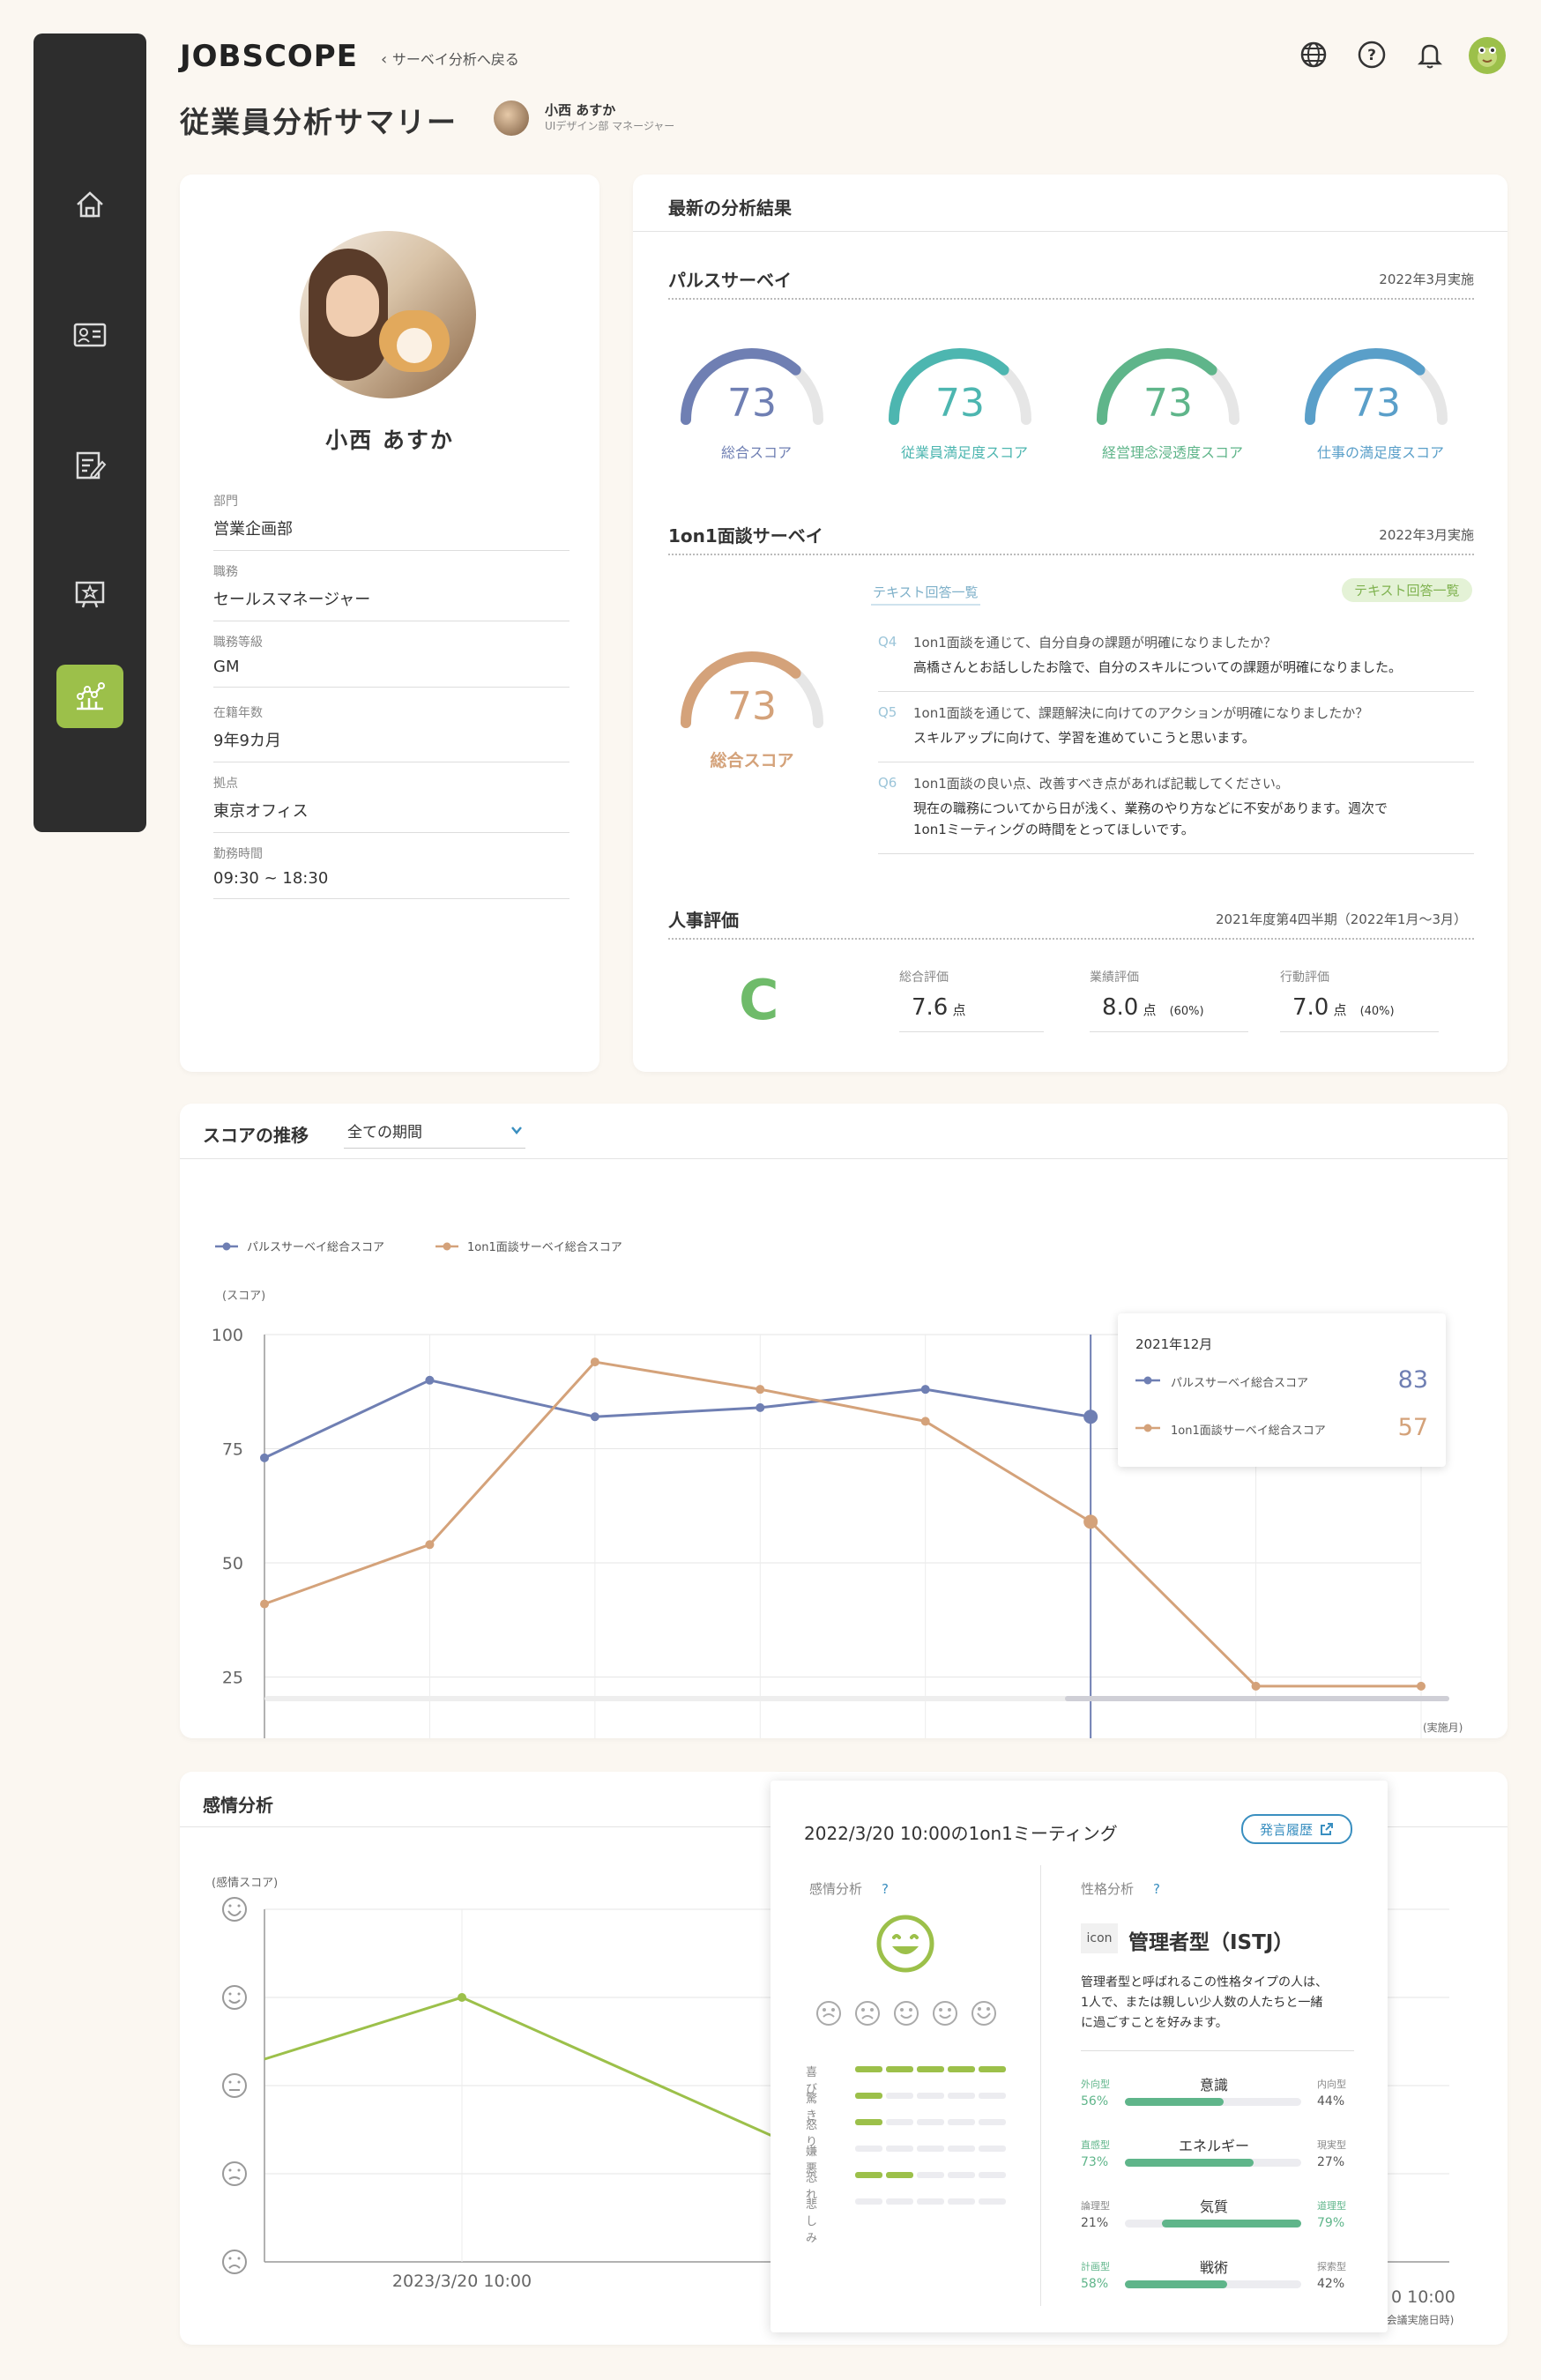  Describe the element at coordinates (462, 2281) in the screenshot. I see `x-tick-label: 2023/3/20 10:00` at that location.